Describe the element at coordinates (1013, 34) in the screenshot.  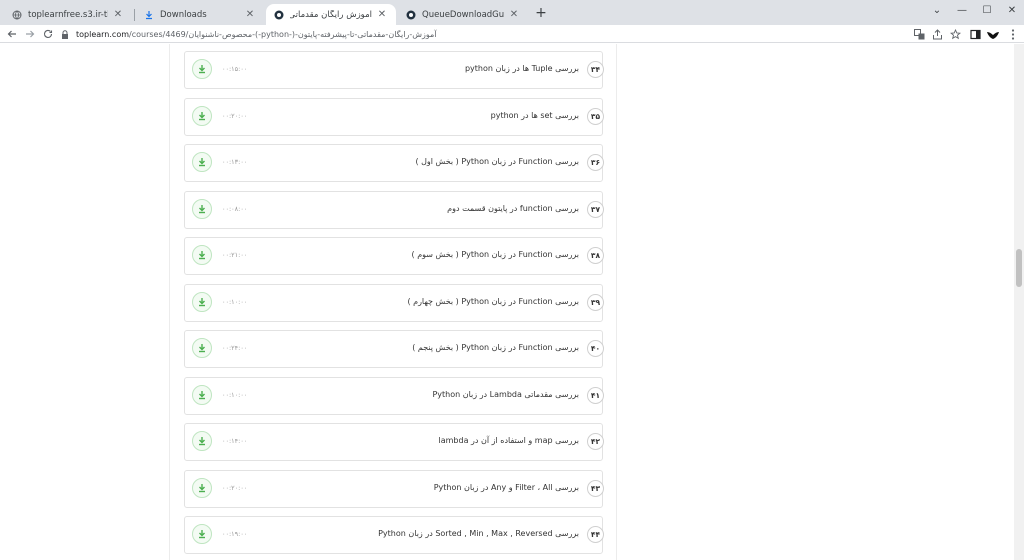
I see `menu-kebab-icon` at that location.